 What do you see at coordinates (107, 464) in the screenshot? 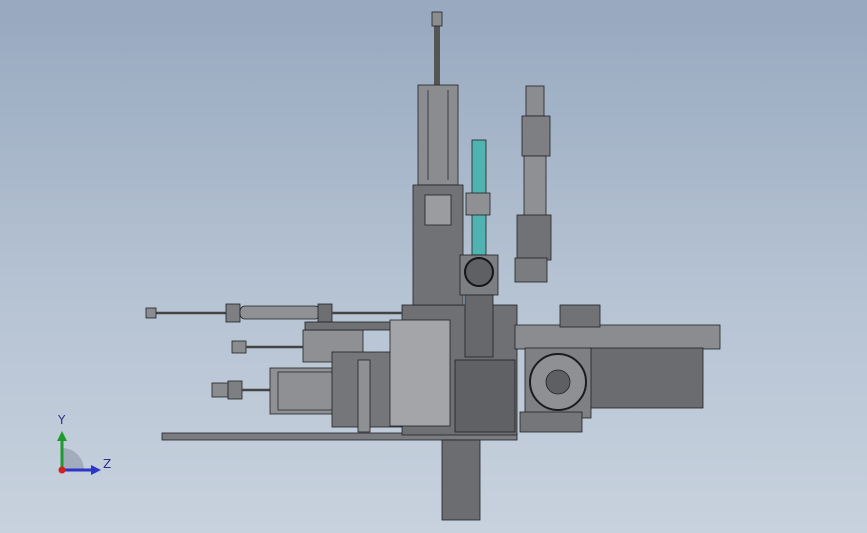
I see `triad-z-label: Z` at bounding box center [107, 464].